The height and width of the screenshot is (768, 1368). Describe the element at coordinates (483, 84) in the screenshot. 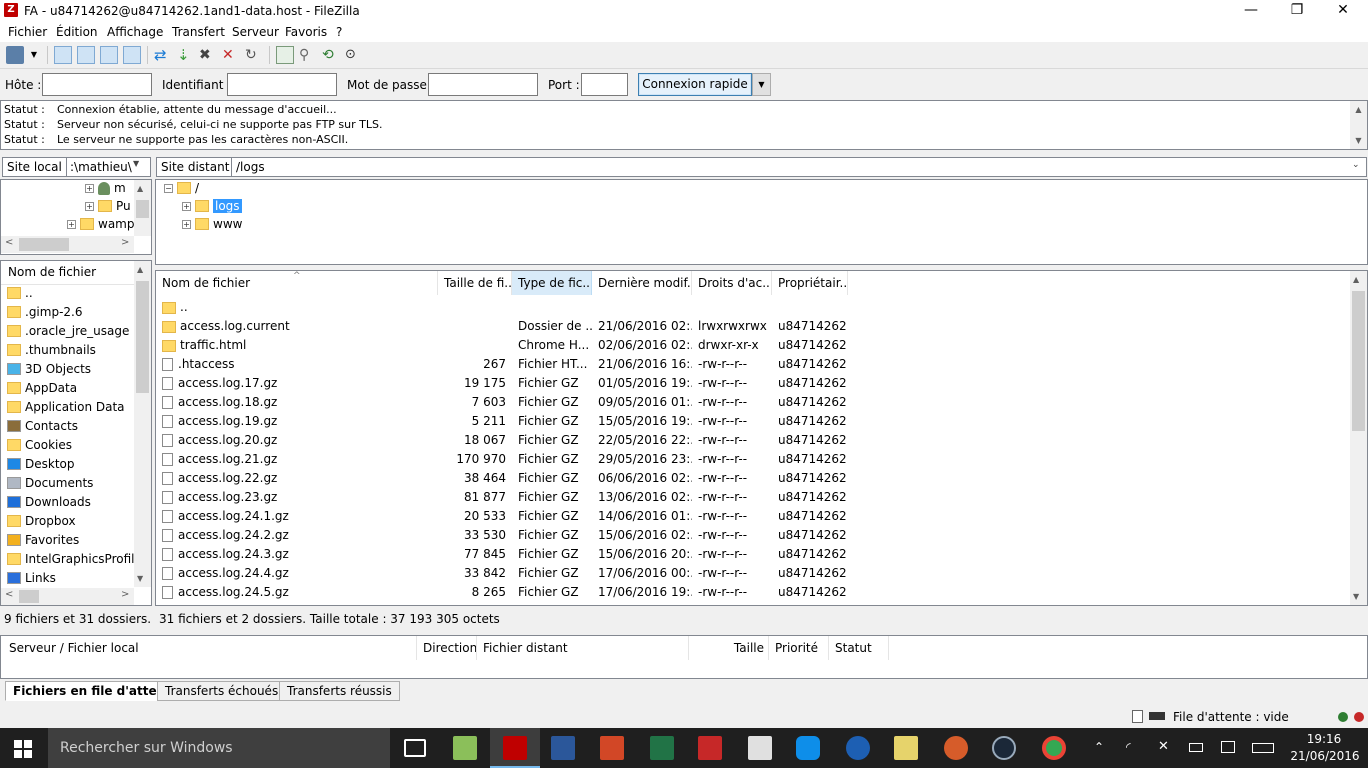

I see `password-input` at that location.